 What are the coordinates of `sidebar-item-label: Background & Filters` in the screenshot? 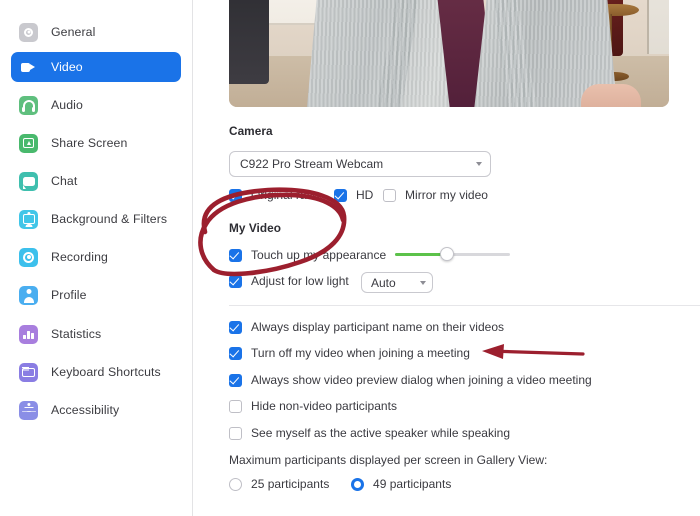 It's located at (109, 219).